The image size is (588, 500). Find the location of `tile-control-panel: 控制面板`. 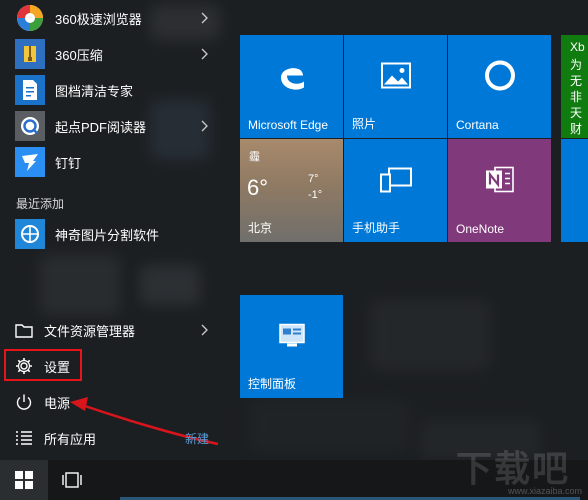

tile-control-panel: 控制面板 is located at coordinates (291, 346).